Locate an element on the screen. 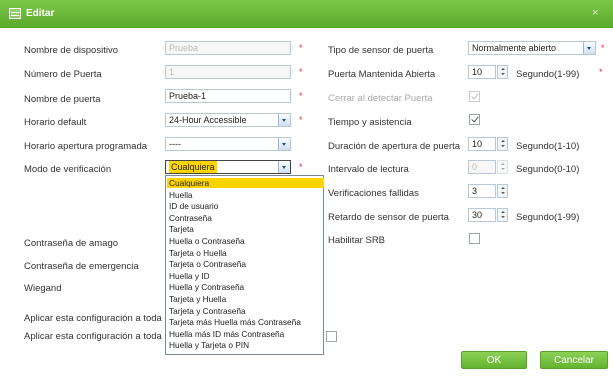  sensor-type-value: Normalmente abierto is located at coordinates (514, 48).